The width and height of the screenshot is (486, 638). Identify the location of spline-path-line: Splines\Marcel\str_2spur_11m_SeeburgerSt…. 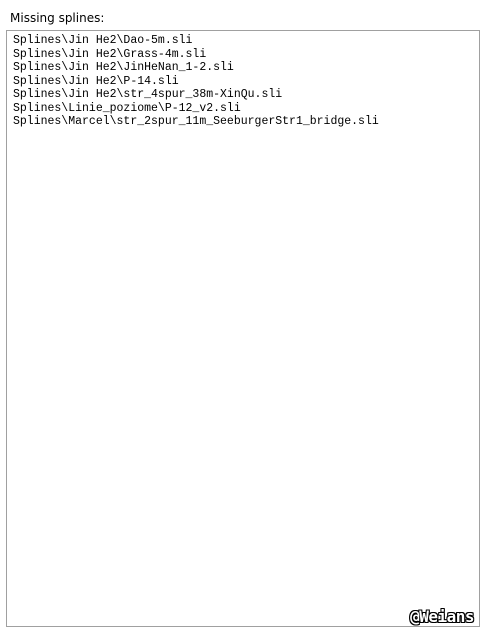
(196, 121).